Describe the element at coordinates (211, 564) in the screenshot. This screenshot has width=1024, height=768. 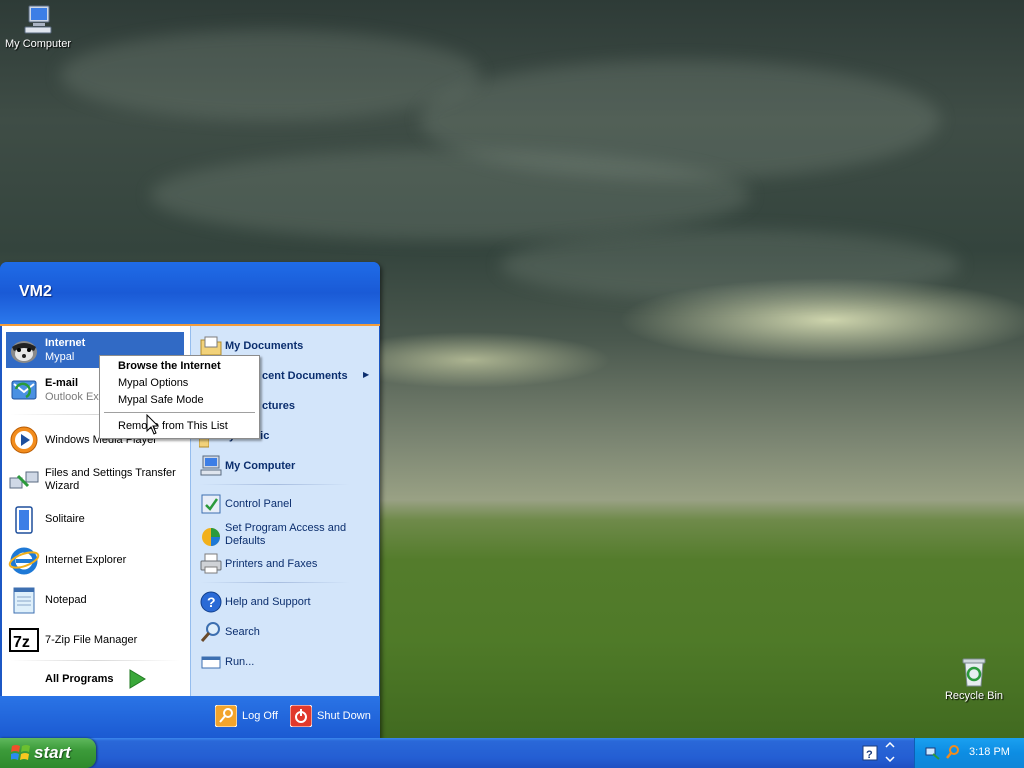
I see `printer-icon` at that location.